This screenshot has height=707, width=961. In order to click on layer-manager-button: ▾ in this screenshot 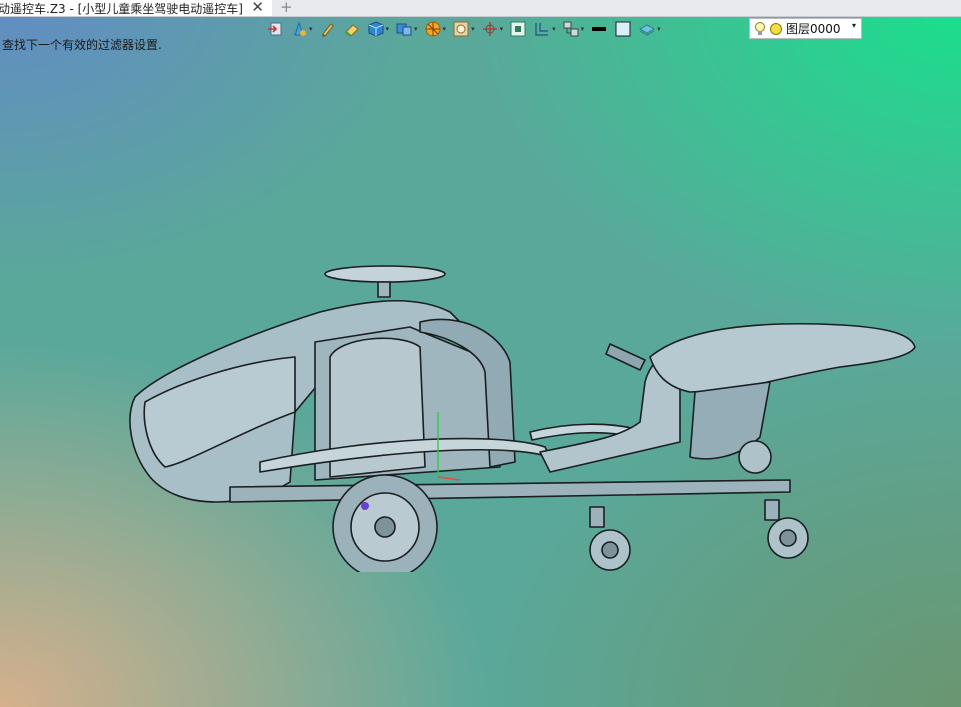, I will do `click(649, 29)`.